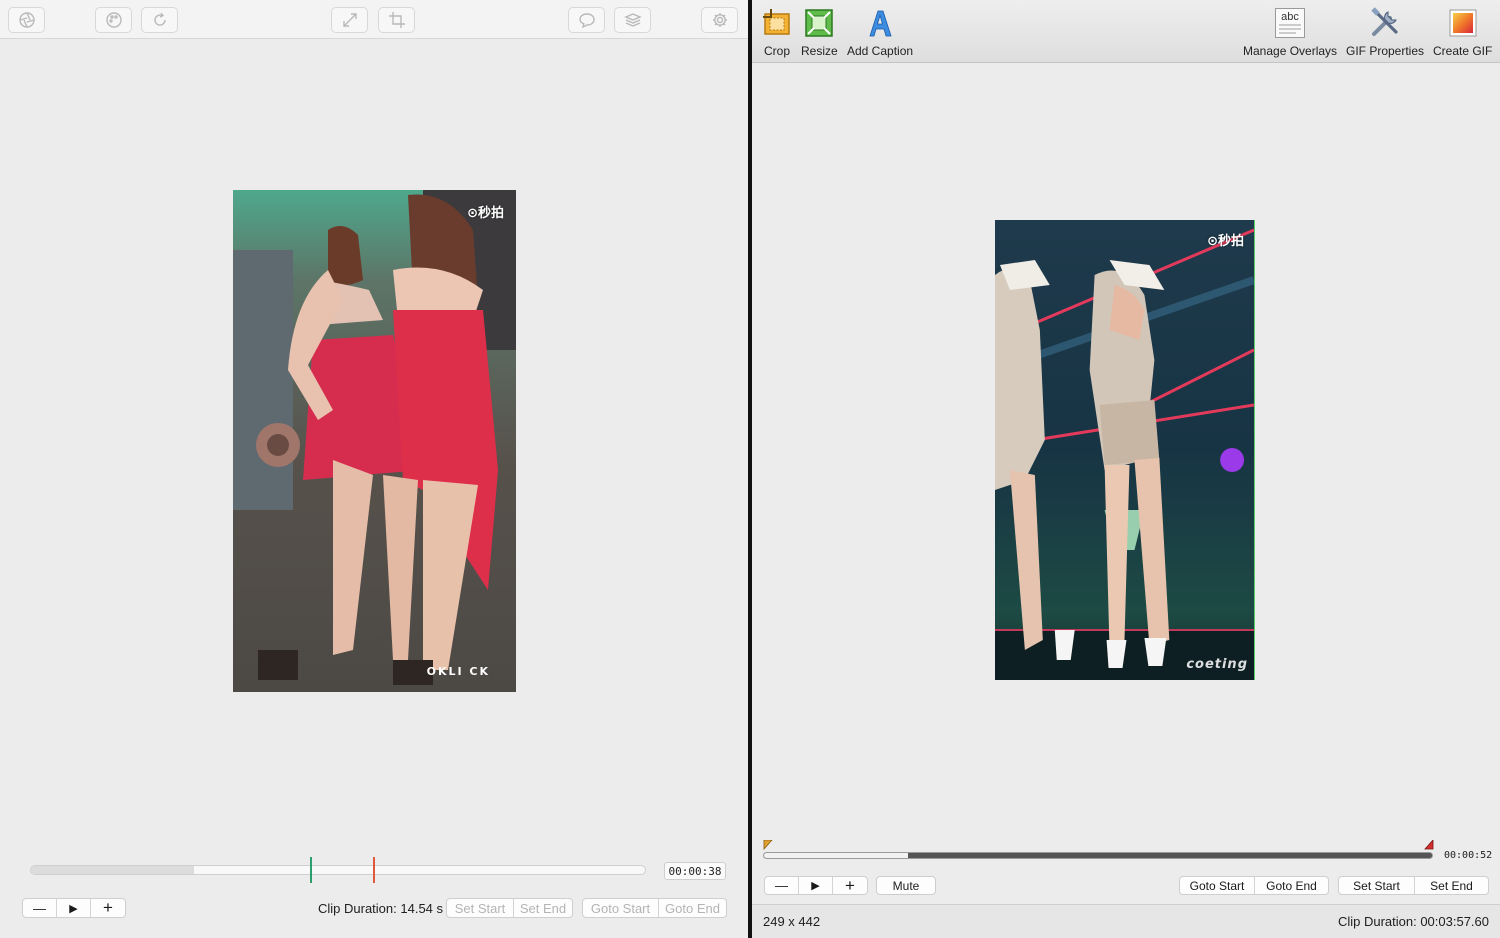  What do you see at coordinates (1413, 921) in the screenshot?
I see `right-clip-duration: Clip Duration: 00:03:57.60` at bounding box center [1413, 921].